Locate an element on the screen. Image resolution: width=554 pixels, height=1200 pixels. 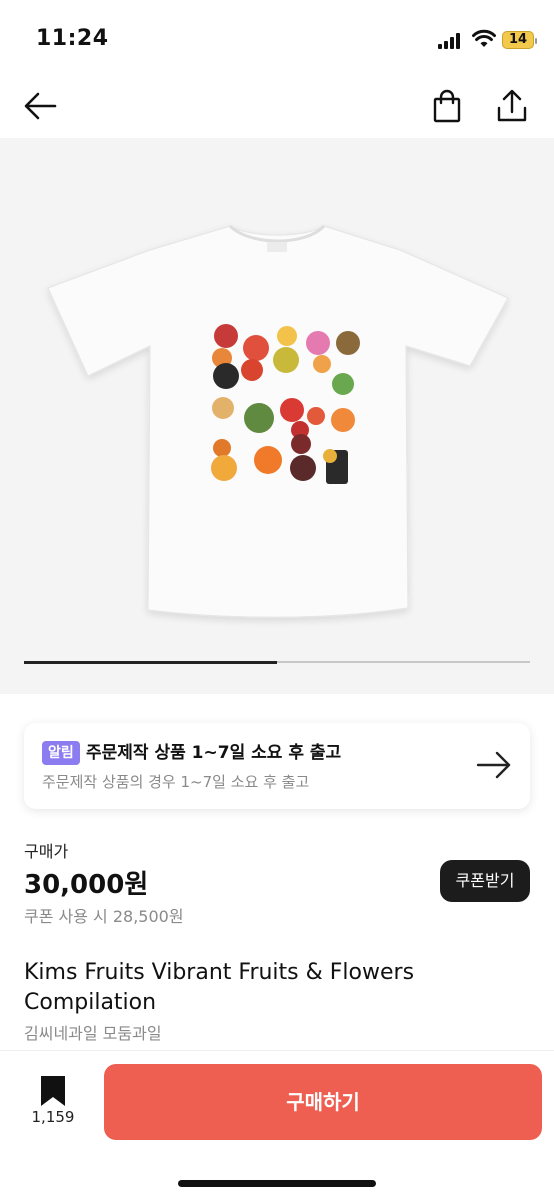
notice-title: 주문제작 상품 1~7일 소요 후 출고 is located at coordinates (214, 753).